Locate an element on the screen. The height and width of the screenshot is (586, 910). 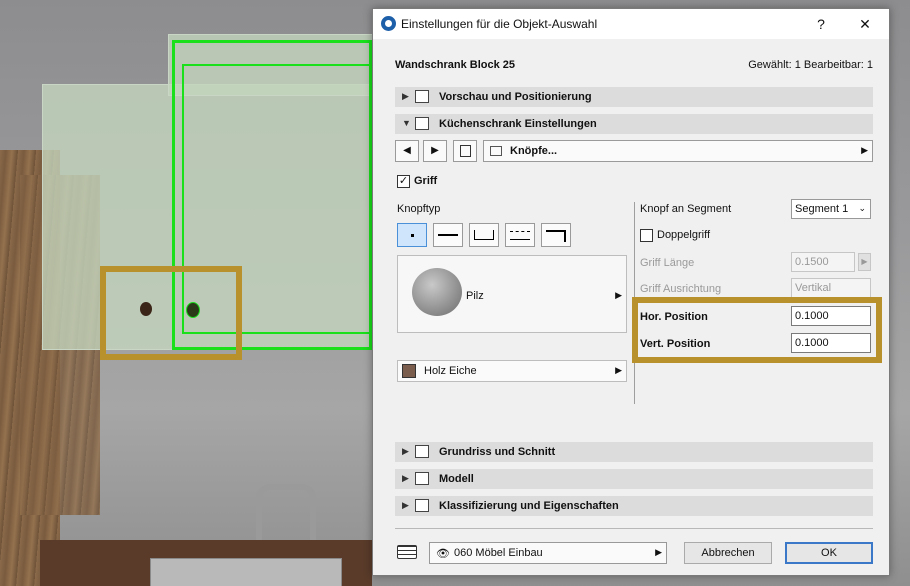
archicad-app-icon is located at coordinates (388, 23).